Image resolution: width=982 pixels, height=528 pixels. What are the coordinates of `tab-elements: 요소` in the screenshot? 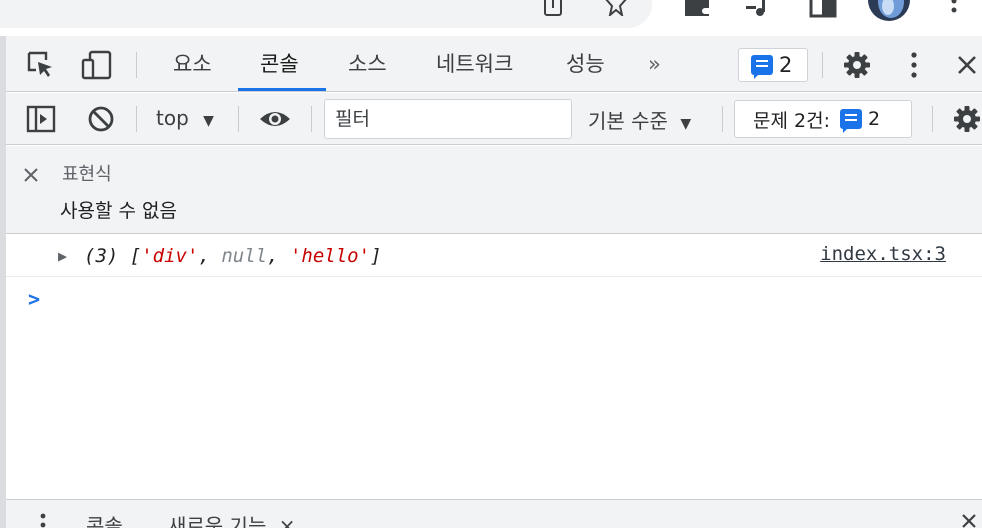 It's located at (192, 64).